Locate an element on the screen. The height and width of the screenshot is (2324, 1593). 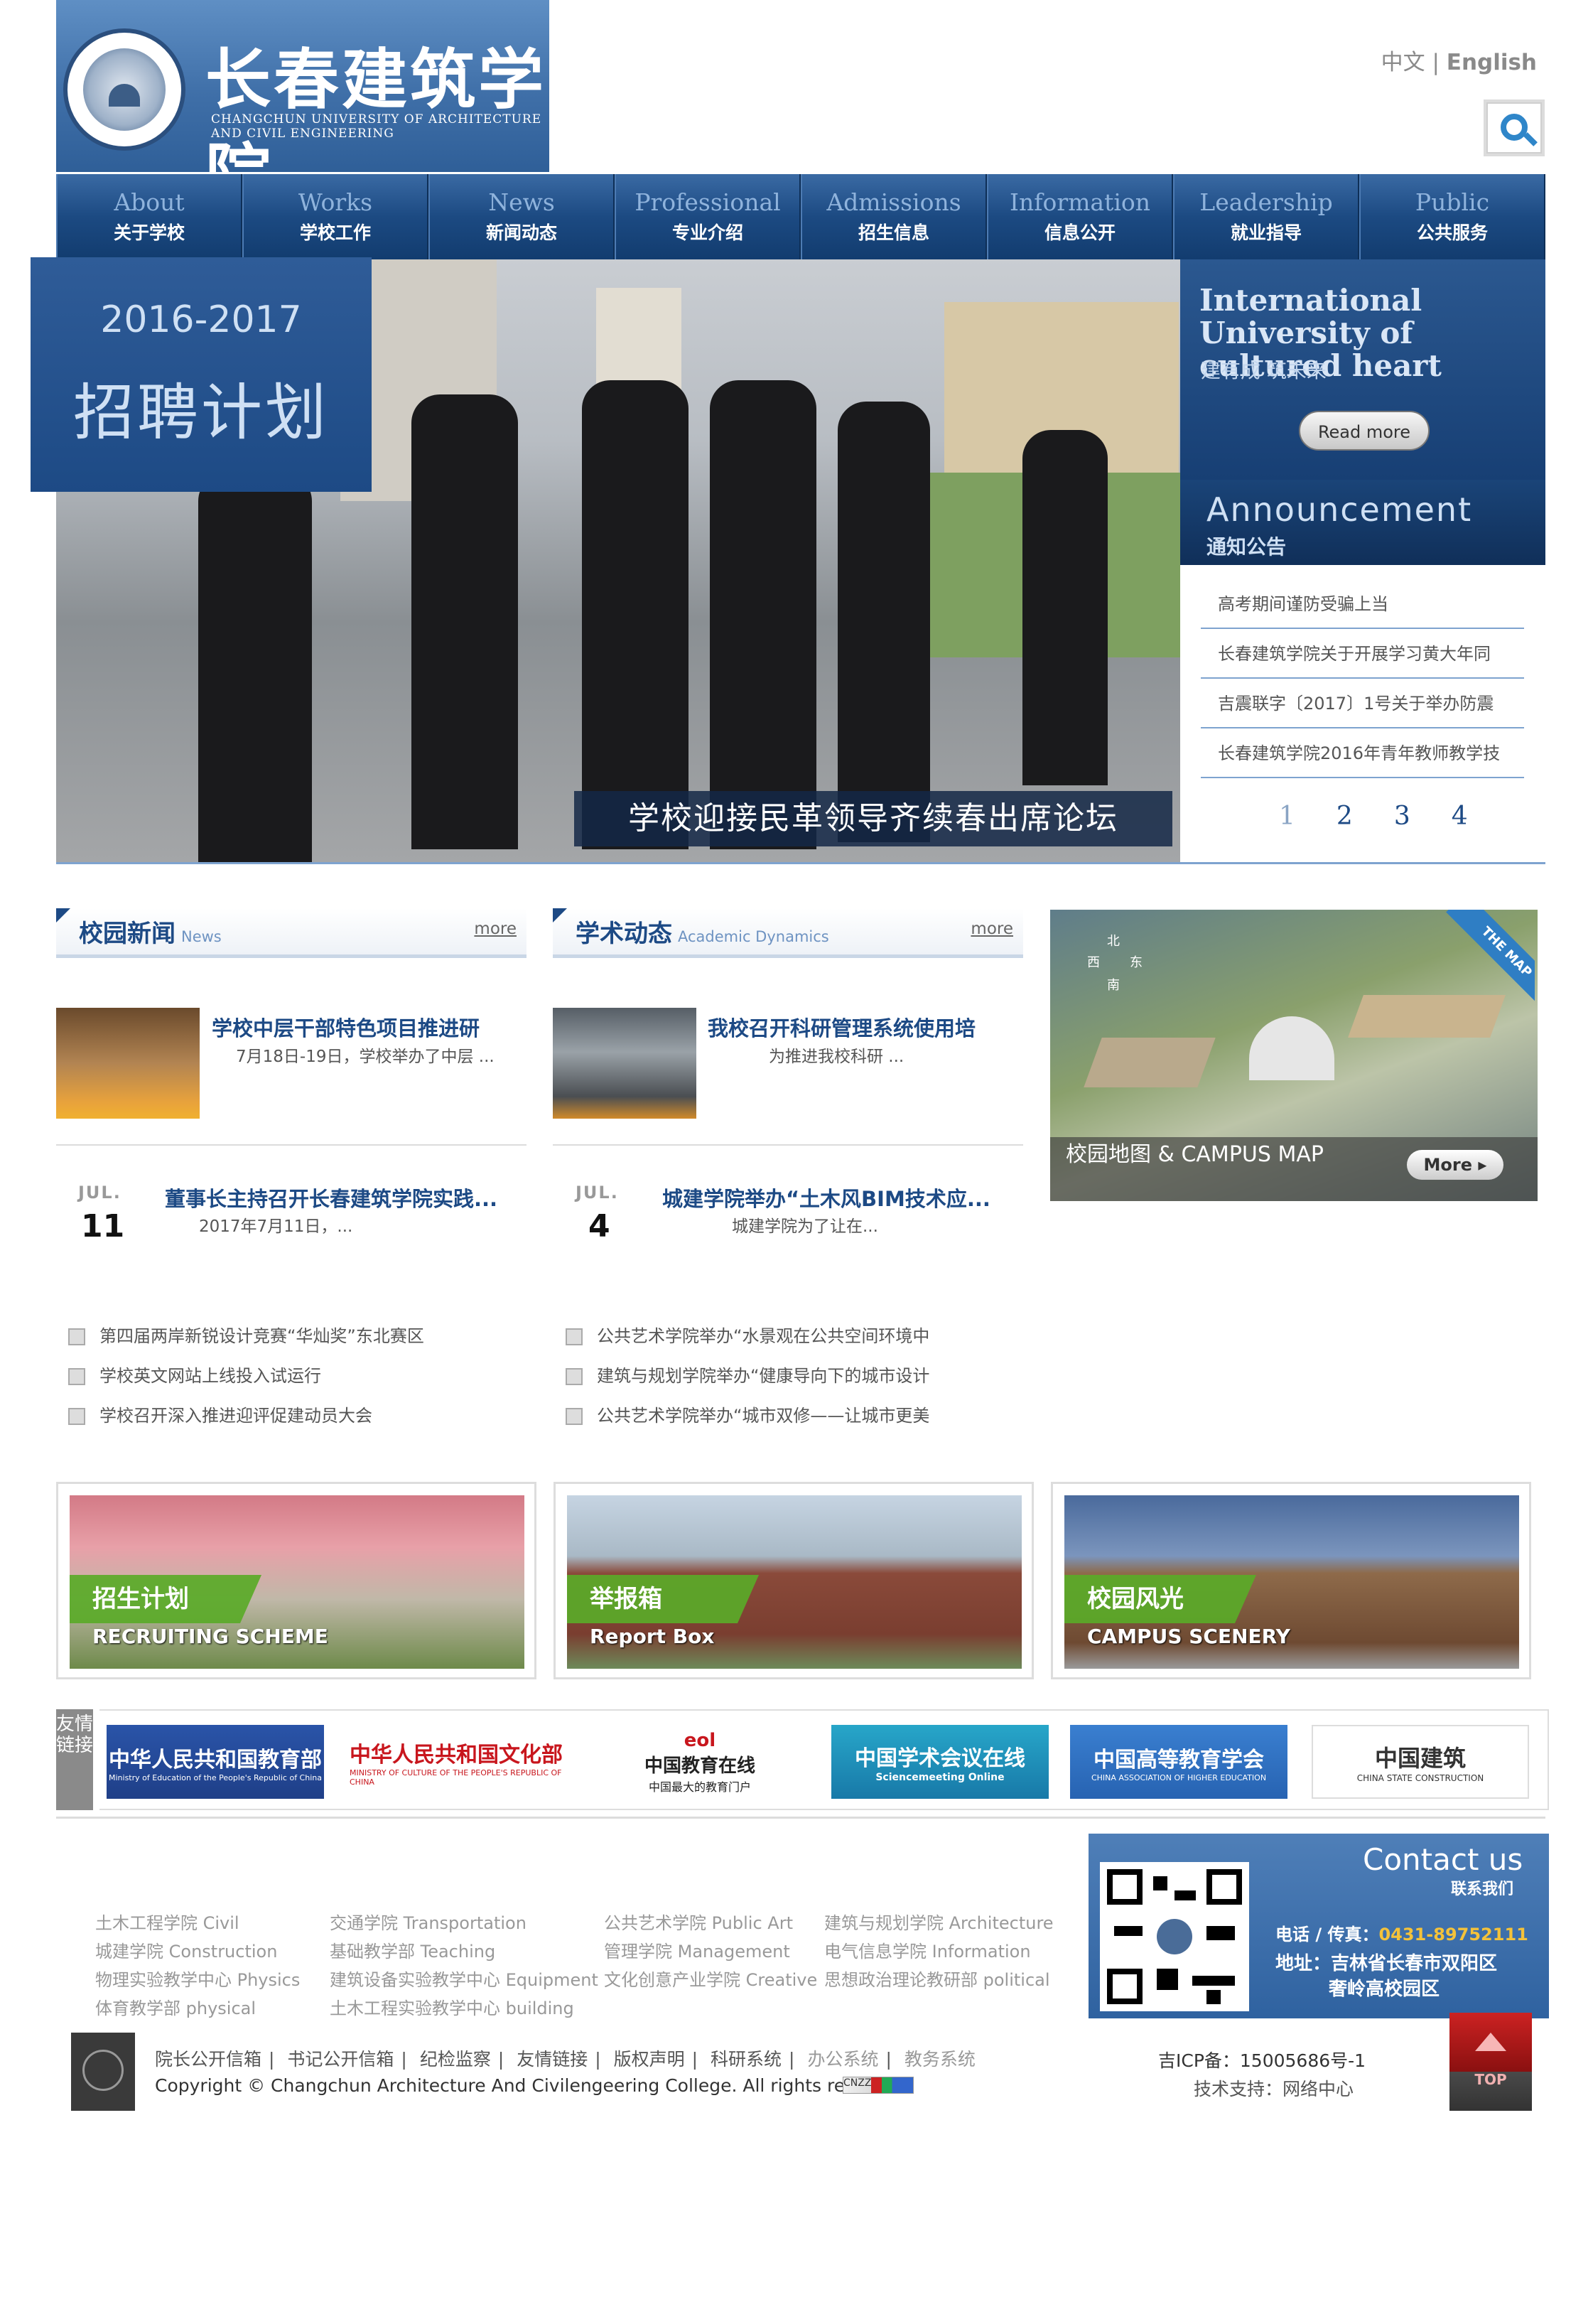
dept-link: 思想政治理论教研部 political is located at coordinates (937, 1978).